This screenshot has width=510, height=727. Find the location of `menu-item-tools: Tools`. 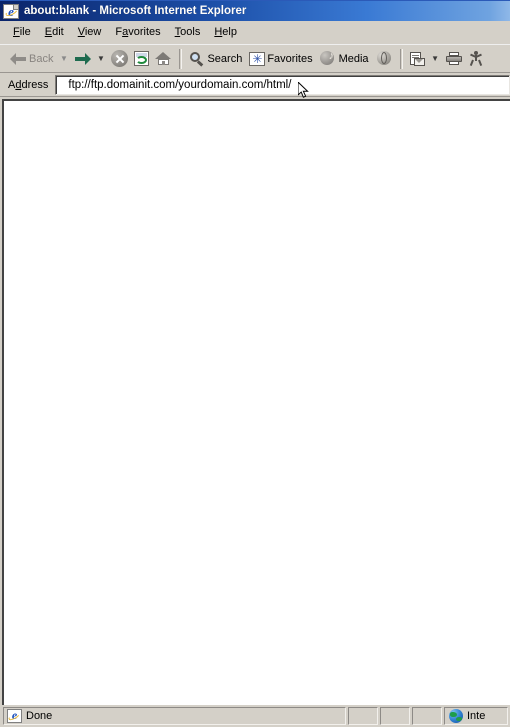

menu-item-tools: Tools is located at coordinates (188, 32).